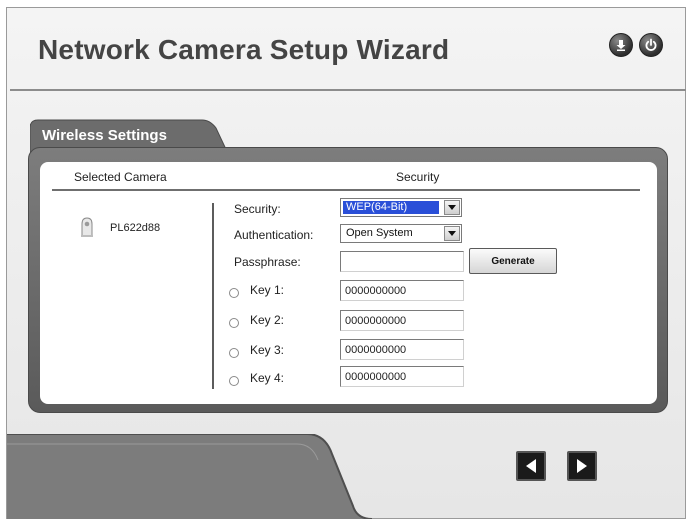 This screenshot has width=692, height=523. I want to click on download-button, so click(621, 45).